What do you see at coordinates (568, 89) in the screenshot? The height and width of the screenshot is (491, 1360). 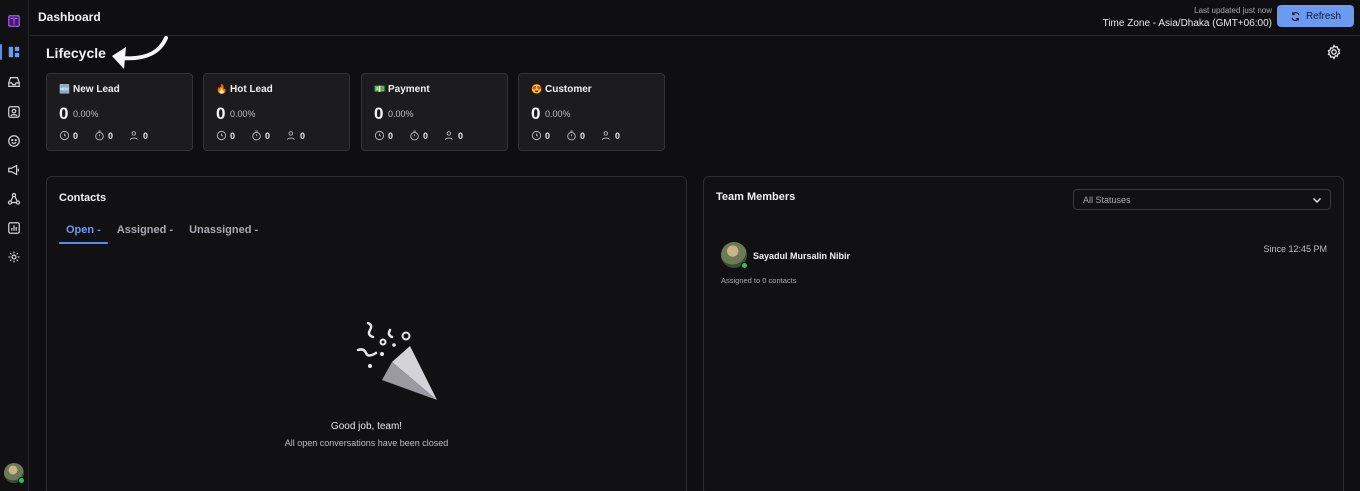 I see `card-label: Customer` at bounding box center [568, 89].